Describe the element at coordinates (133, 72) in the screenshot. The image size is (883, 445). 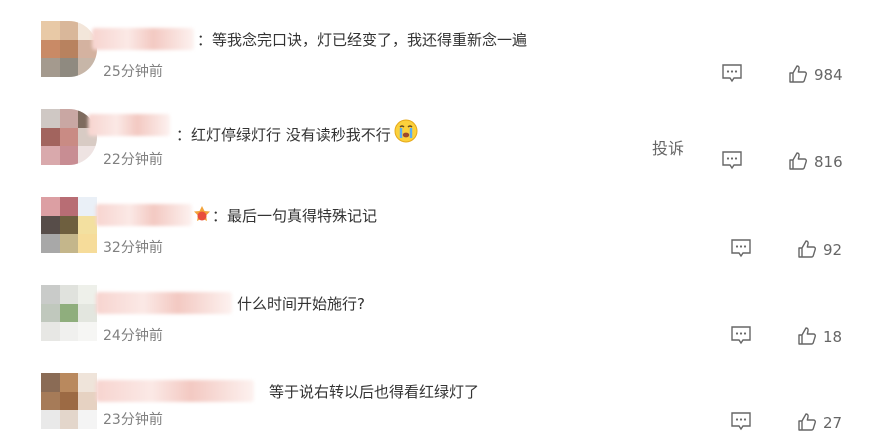
I see `comment-time: 25分钟前` at that location.